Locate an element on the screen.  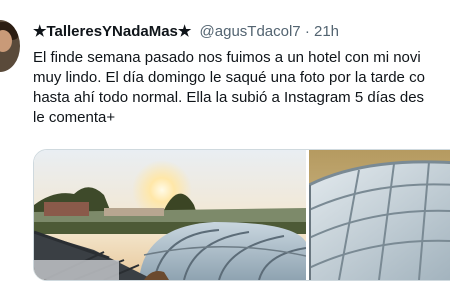
tweet-timestamp: 21h is located at coordinates (326, 31).